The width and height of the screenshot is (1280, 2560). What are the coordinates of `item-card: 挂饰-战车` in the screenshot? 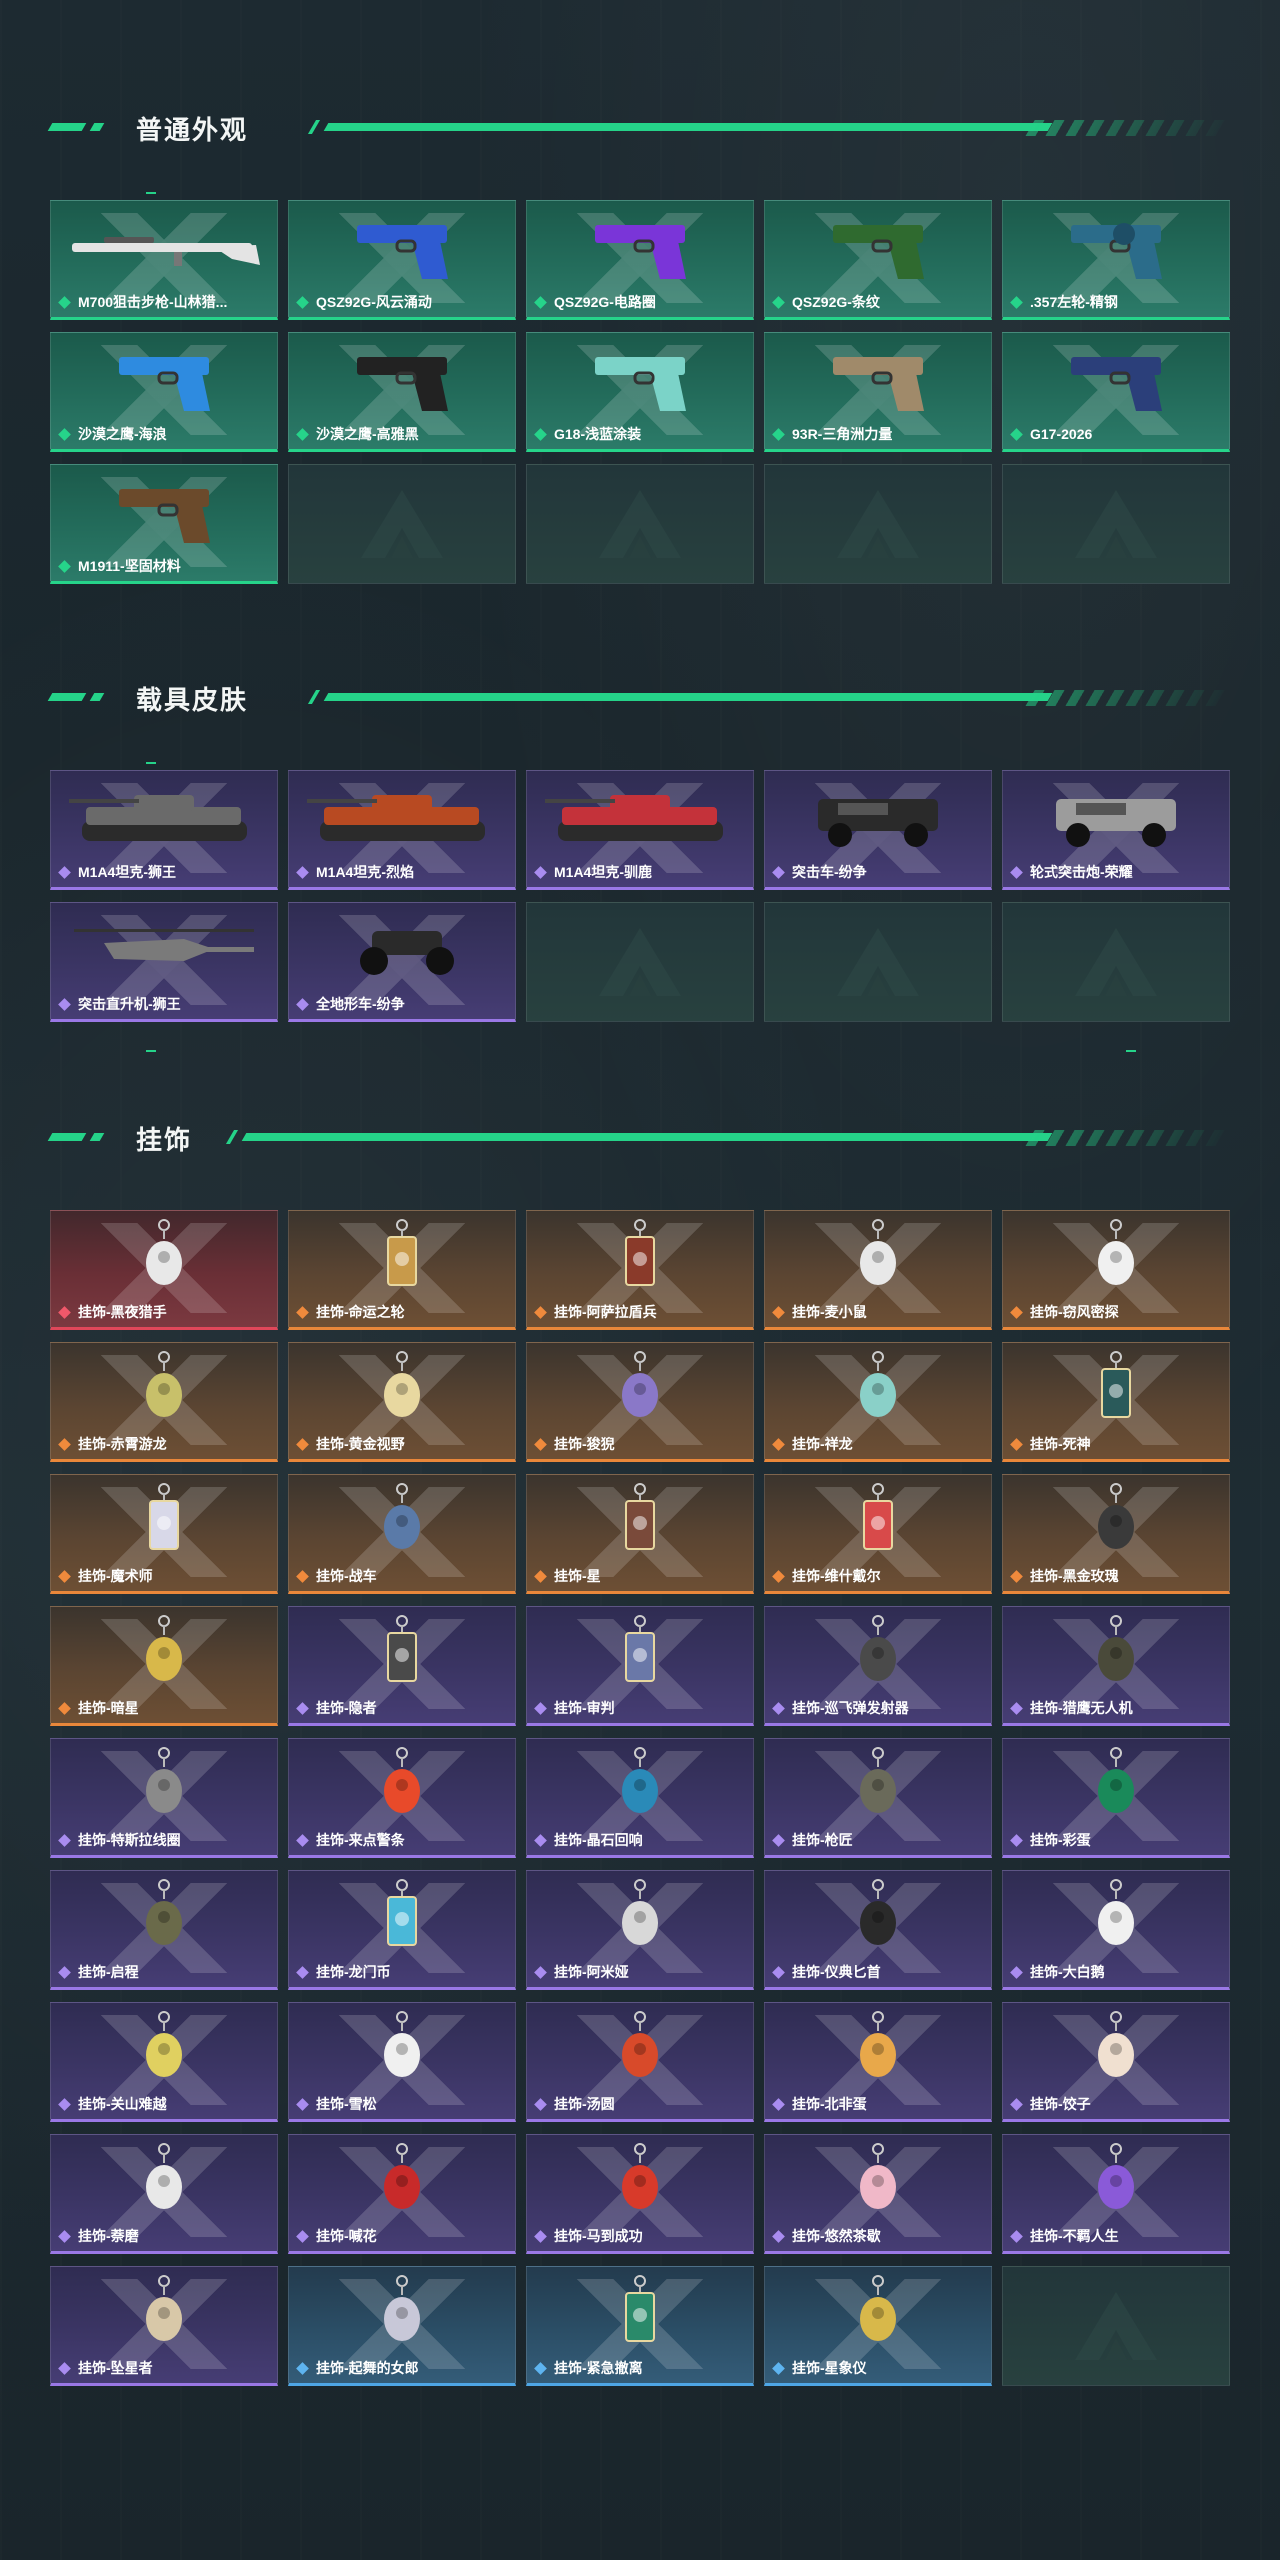 It's located at (402, 1534).